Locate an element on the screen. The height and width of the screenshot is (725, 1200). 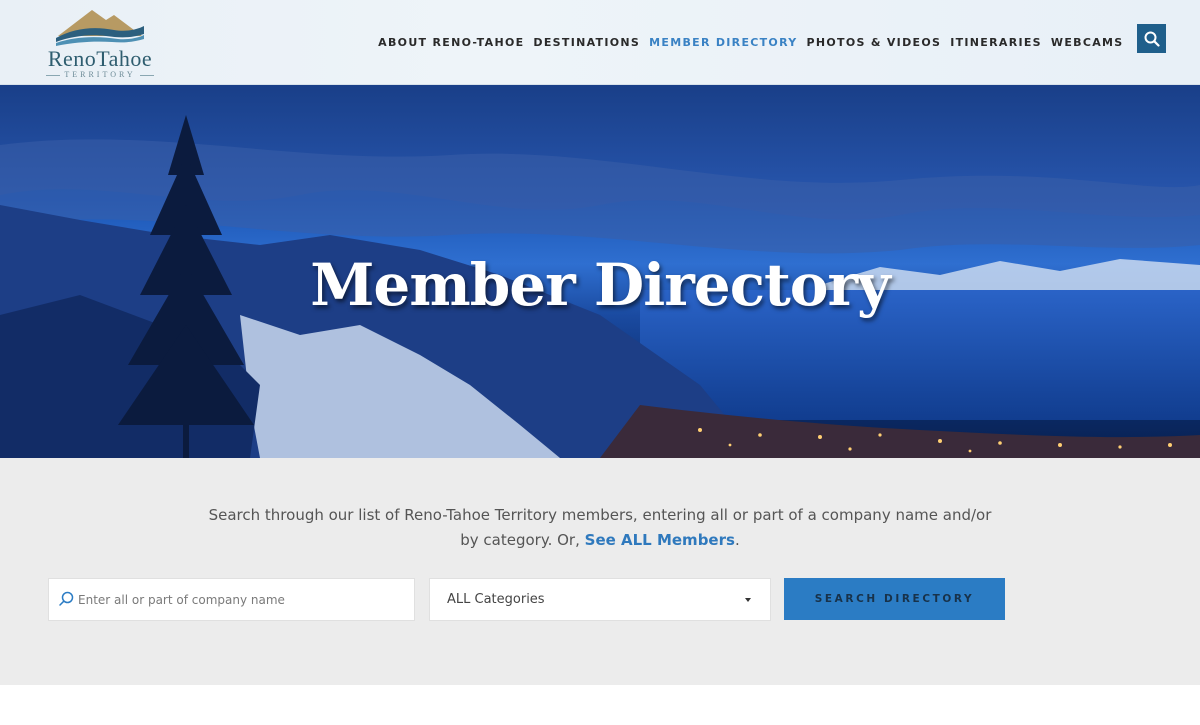
nav-item-photos-videos: PHOTOS & VIDEOS is located at coordinates (874, 42).